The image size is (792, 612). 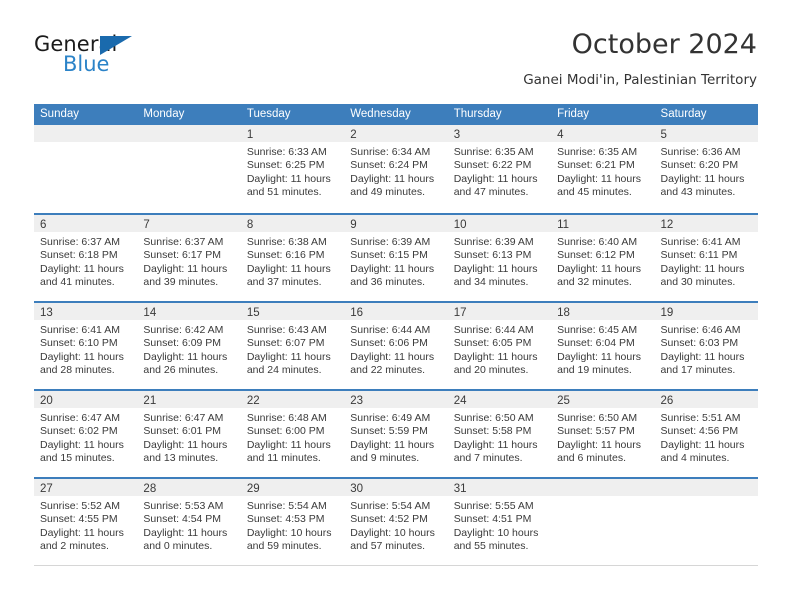 What do you see at coordinates (493, 242) in the screenshot?
I see `sunrise-text: Sunrise: 6:39 AM` at bounding box center [493, 242].